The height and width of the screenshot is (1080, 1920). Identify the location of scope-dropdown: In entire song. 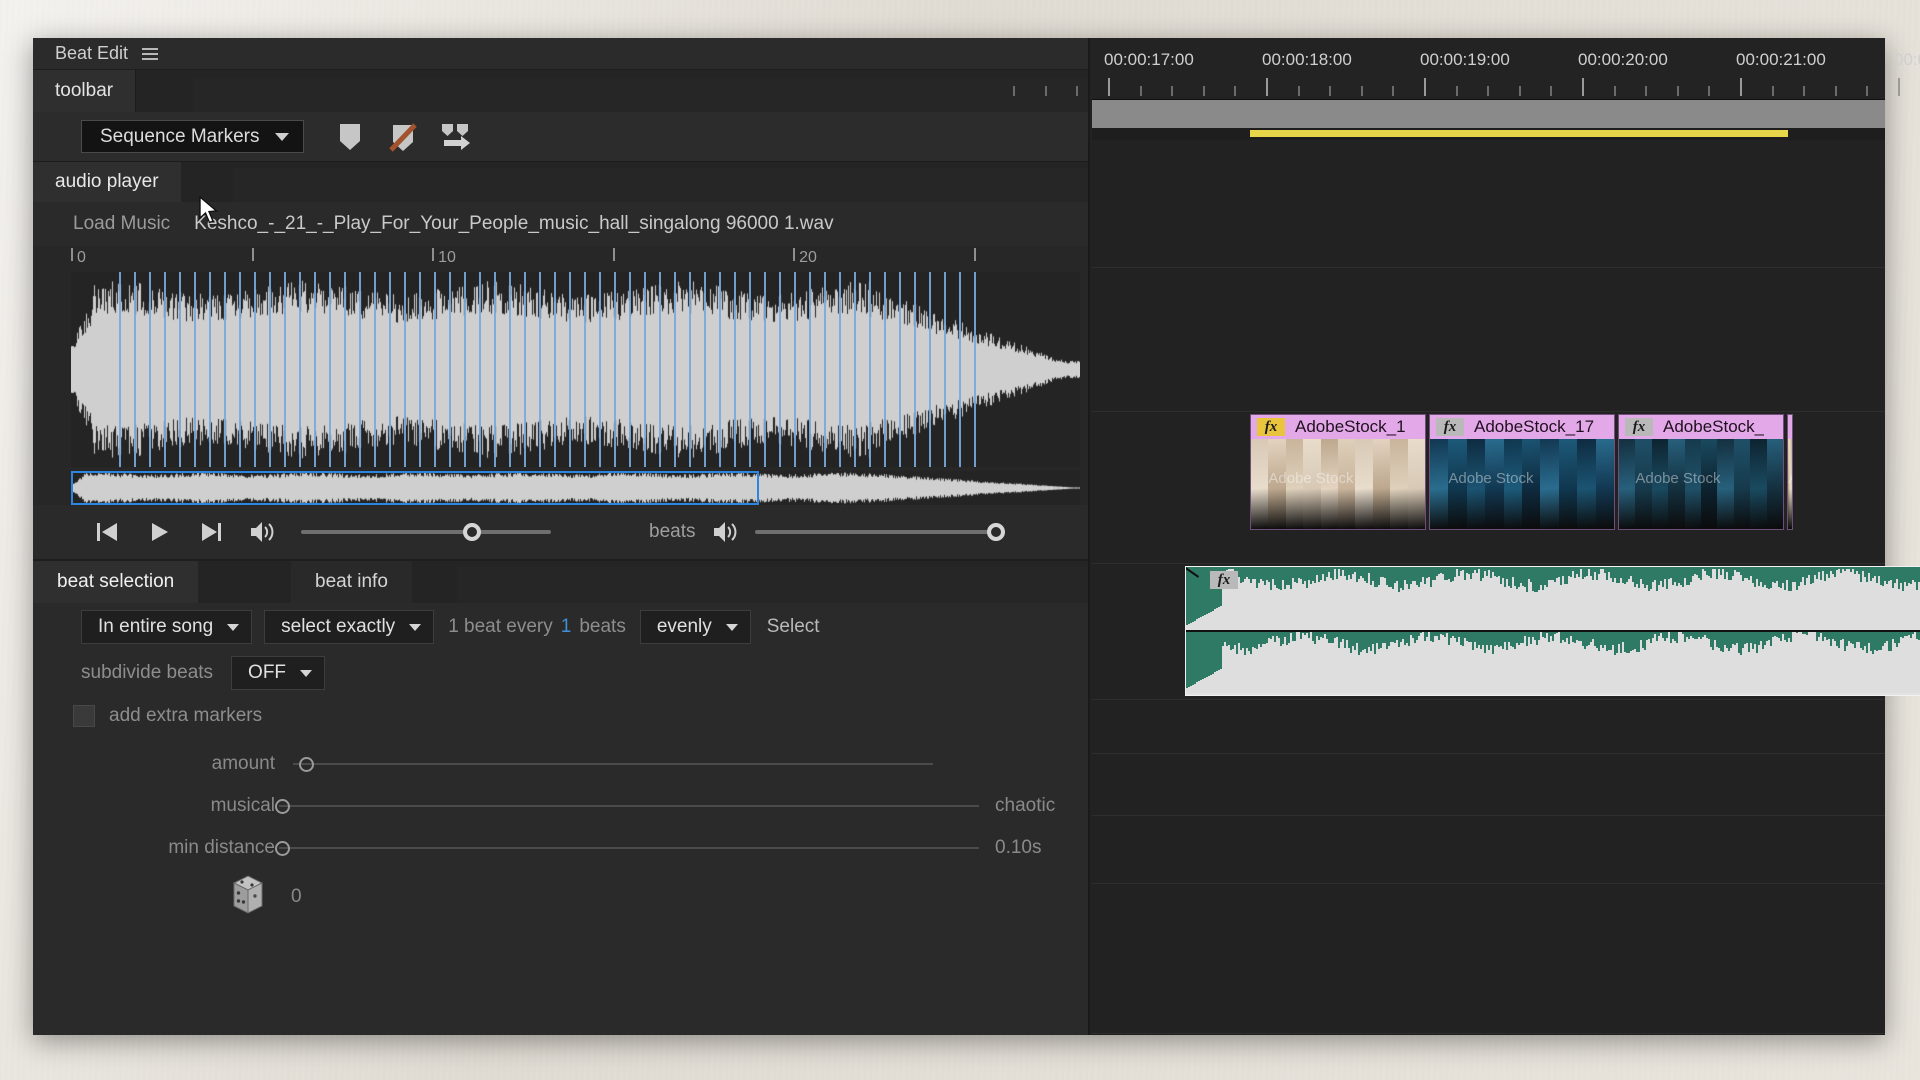
(167, 627).